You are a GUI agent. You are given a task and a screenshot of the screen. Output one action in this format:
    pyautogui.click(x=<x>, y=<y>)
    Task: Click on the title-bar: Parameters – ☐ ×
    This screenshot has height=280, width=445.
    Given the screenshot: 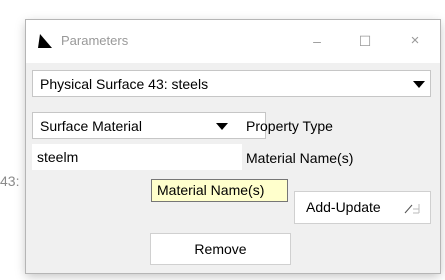 What is the action you would take?
    pyautogui.click(x=233, y=41)
    